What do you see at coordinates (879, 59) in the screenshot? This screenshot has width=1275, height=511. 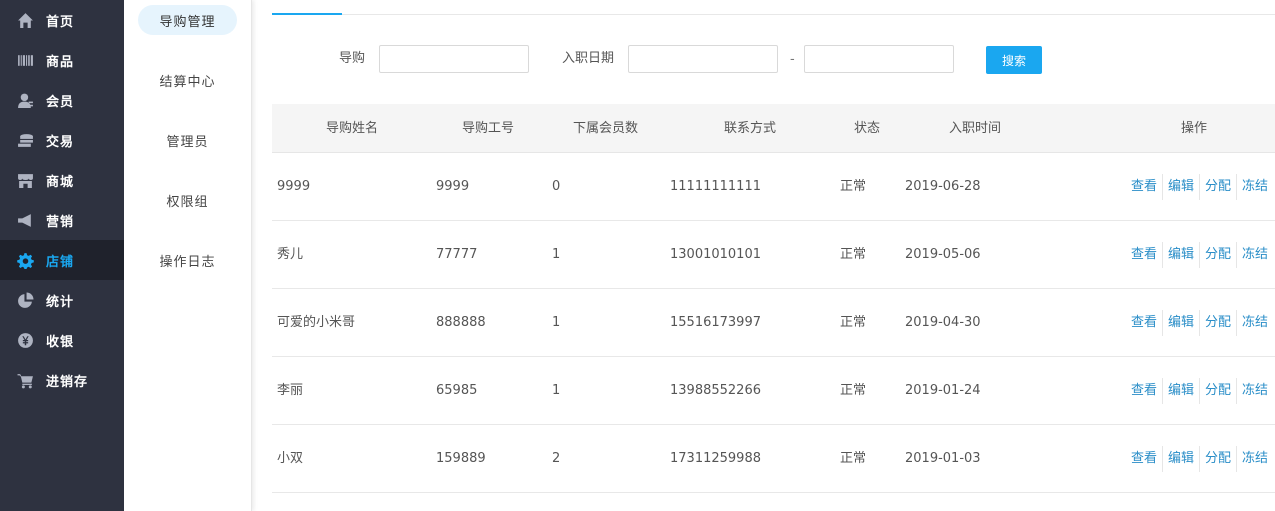 I see `hire-date-end-input` at bounding box center [879, 59].